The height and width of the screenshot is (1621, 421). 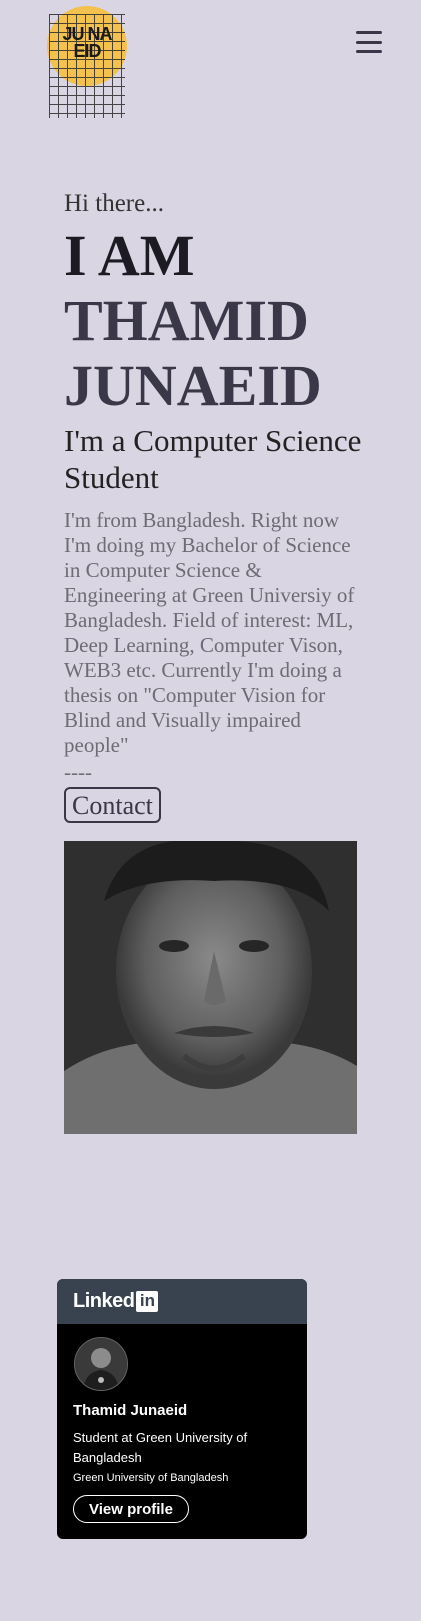 I want to click on hero-headline: I AM THAMID JUNAEID, so click(x=193, y=320).